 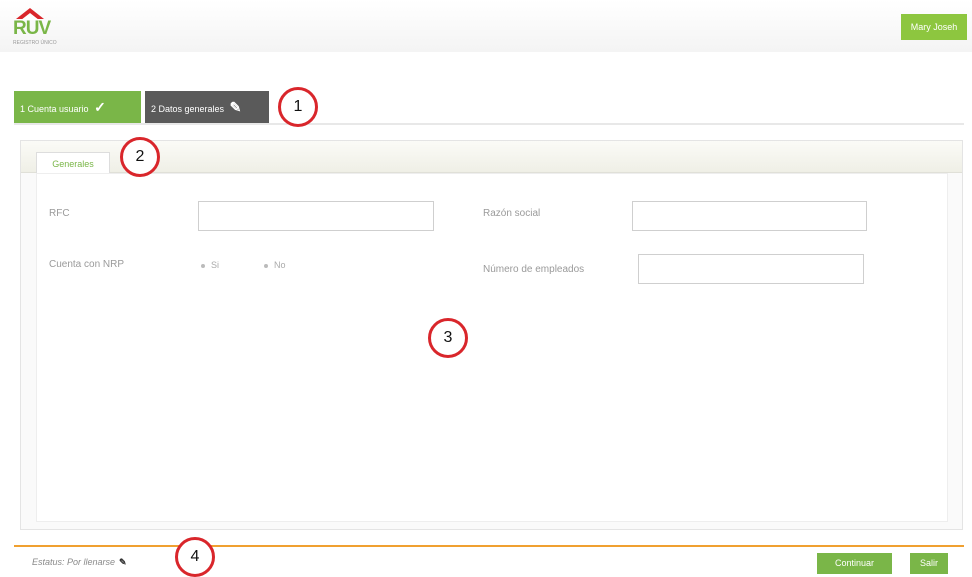 What do you see at coordinates (929, 563) in the screenshot?
I see `exit-button: Salir` at bounding box center [929, 563].